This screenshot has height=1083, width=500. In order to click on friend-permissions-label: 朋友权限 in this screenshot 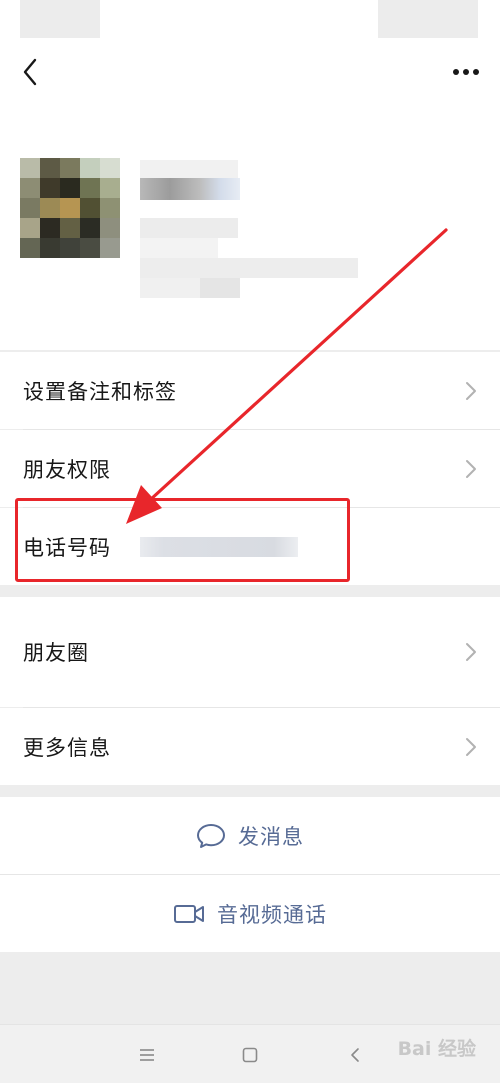, I will do `click(67, 469)`.